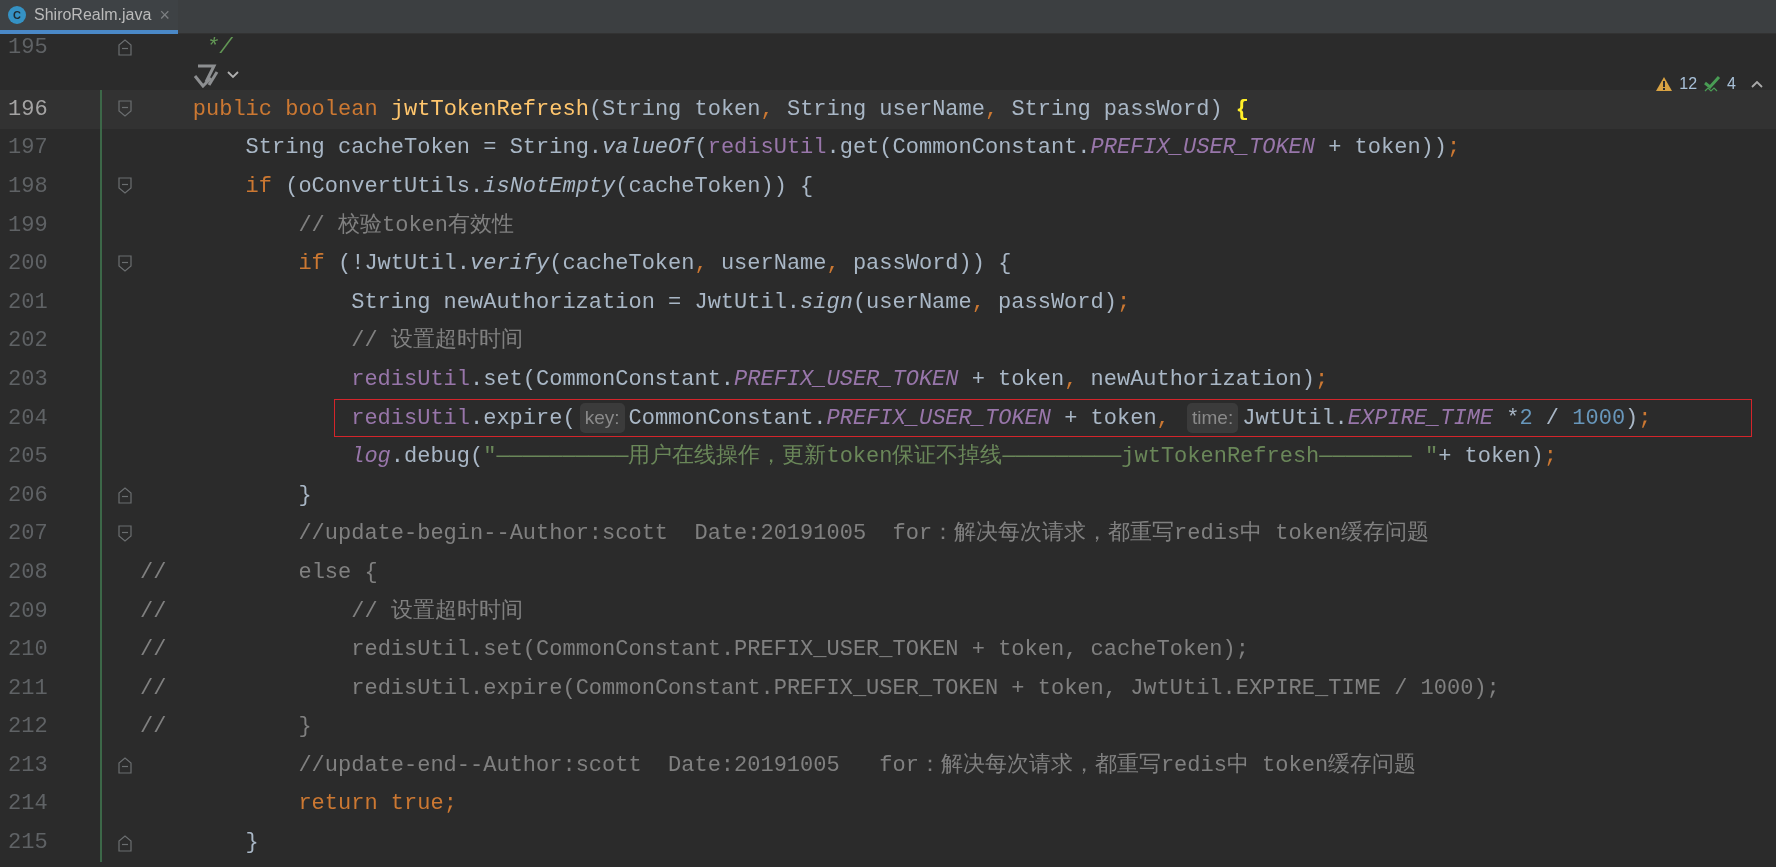  What do you see at coordinates (28, 418) in the screenshot?
I see `line-number: 204` at bounding box center [28, 418].